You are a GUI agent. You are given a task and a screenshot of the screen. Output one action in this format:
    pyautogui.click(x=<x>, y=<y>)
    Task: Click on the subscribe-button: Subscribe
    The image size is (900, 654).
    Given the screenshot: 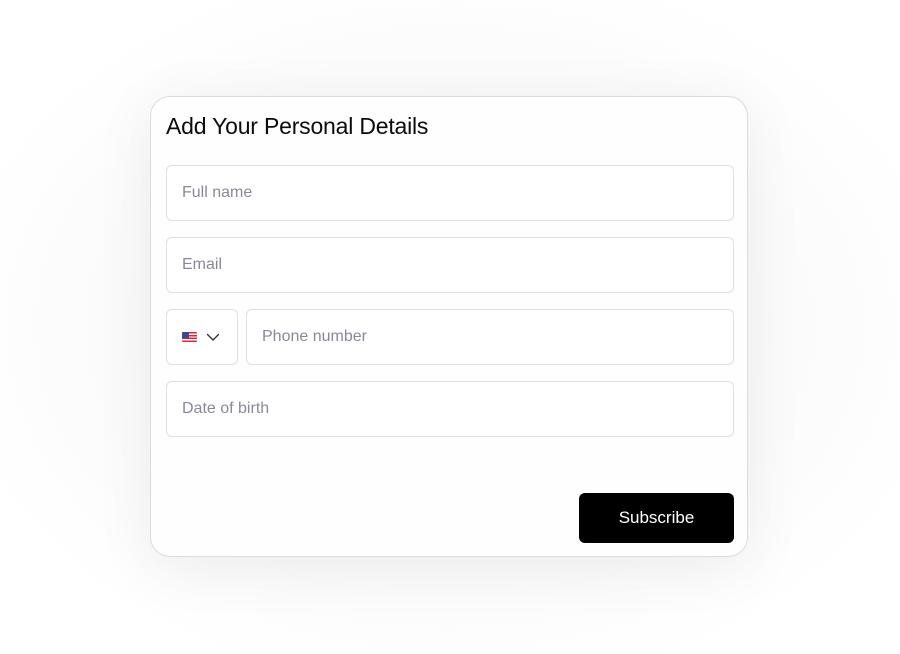 What is the action you would take?
    pyautogui.click(x=656, y=518)
    